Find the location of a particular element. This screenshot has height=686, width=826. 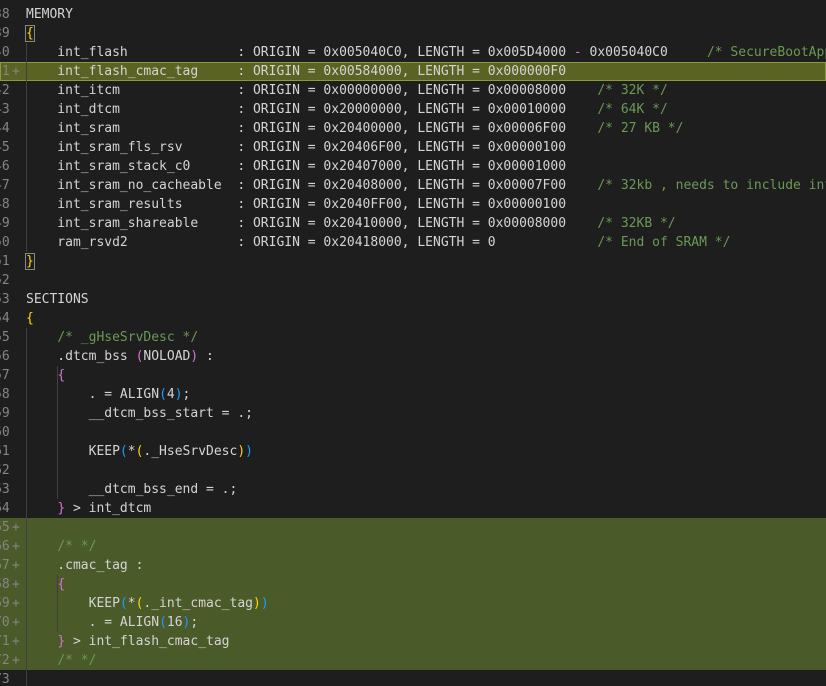

code-line: 56 .dtcm_bss (NOLOAD) : is located at coordinates (413, 356).